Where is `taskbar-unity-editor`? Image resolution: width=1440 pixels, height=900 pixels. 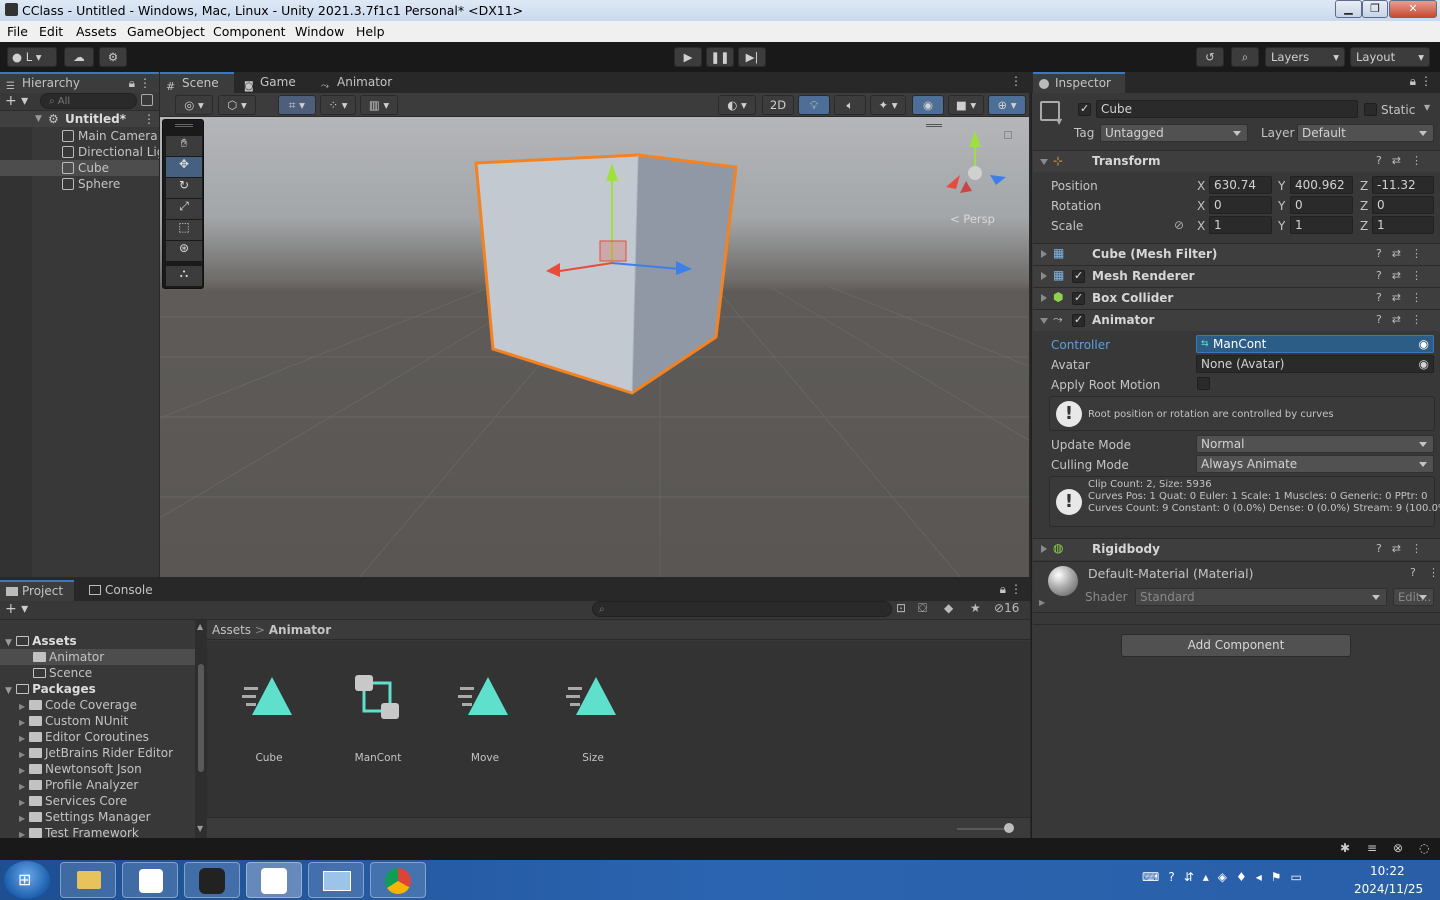 taskbar-unity-editor is located at coordinates (274, 880).